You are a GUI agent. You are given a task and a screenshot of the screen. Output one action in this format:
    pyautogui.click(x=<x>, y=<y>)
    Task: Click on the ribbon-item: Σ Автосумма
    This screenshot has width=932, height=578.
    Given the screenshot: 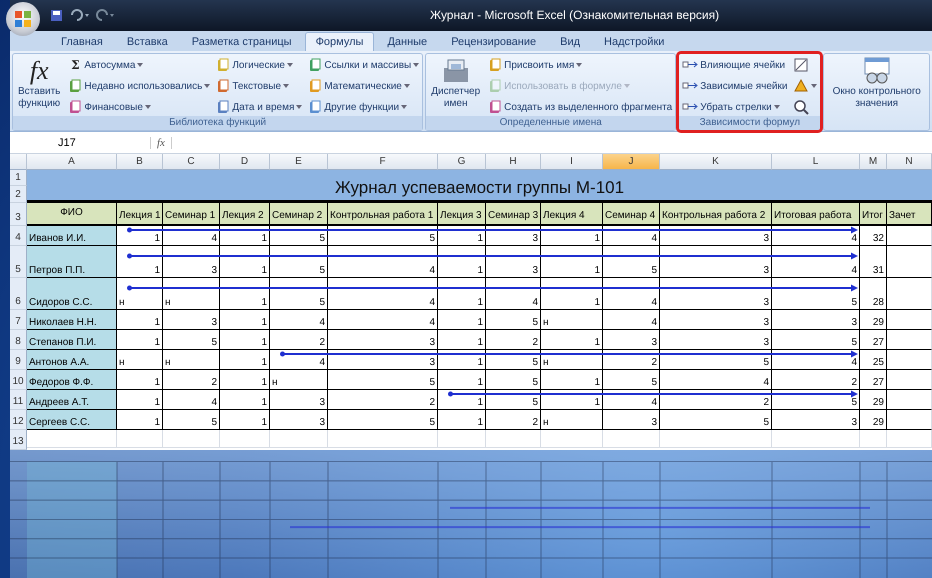 What is the action you would take?
    pyautogui.click(x=139, y=65)
    